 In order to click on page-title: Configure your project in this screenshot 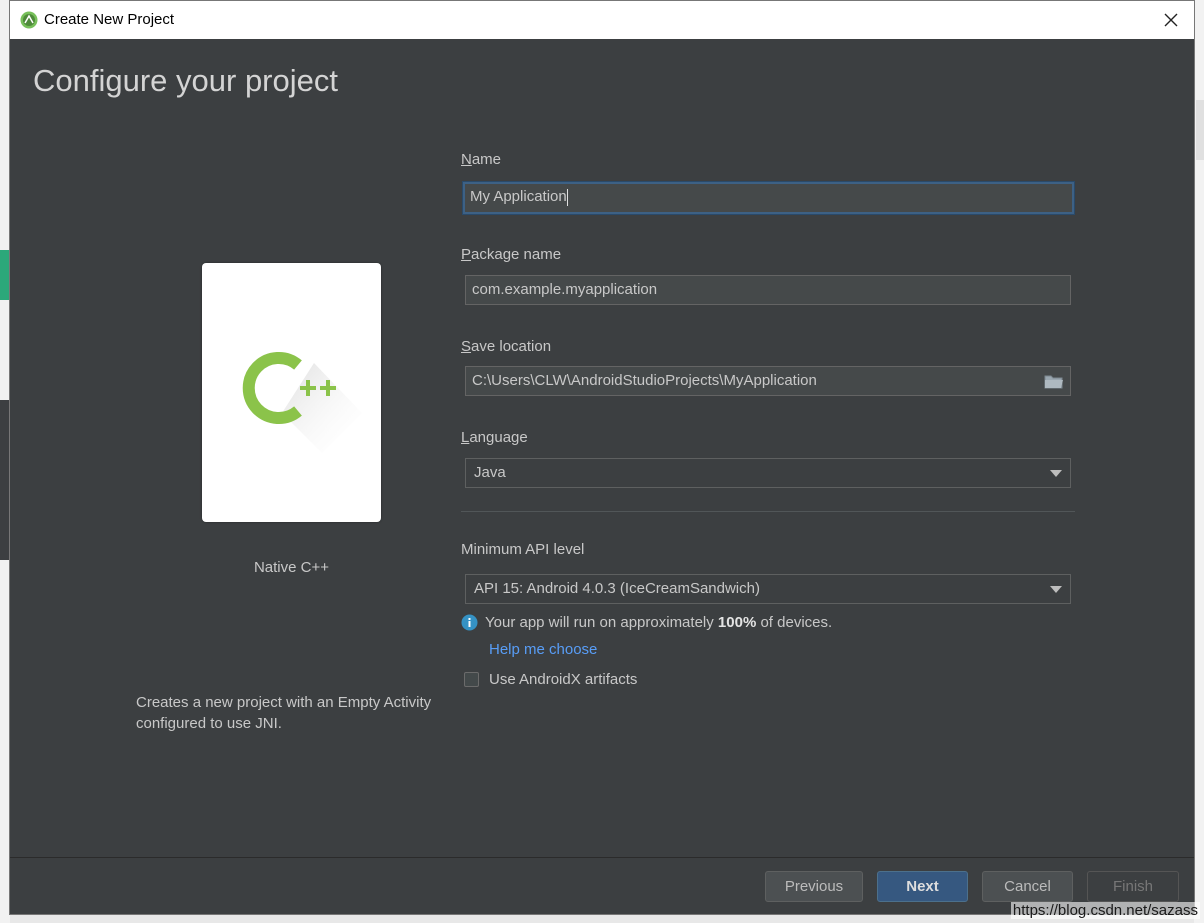, I will do `click(185, 80)`.